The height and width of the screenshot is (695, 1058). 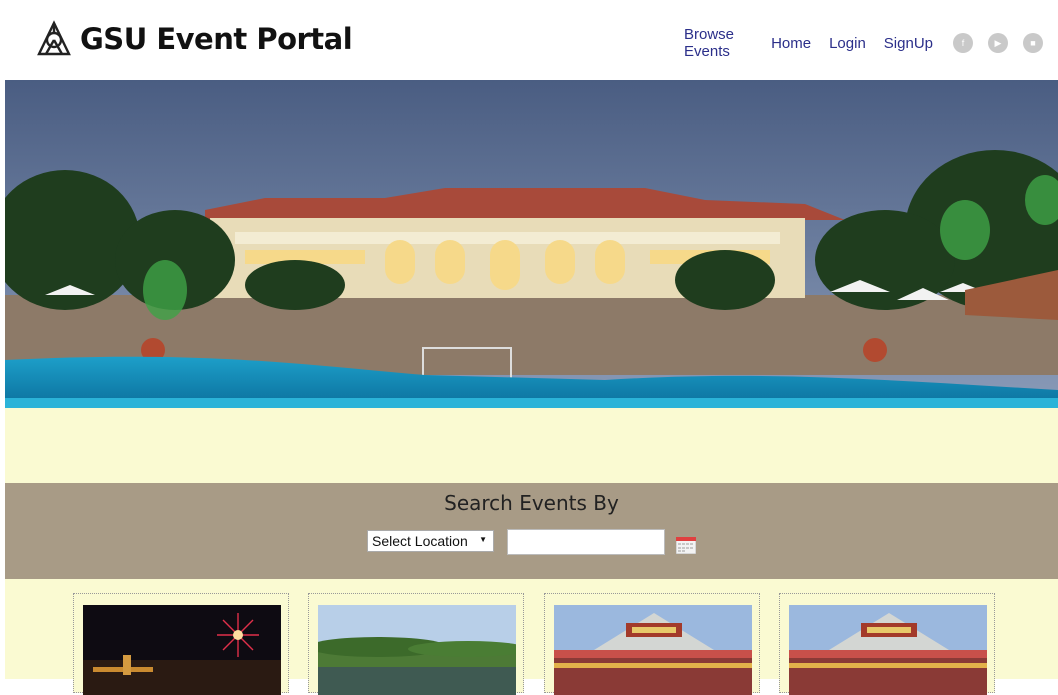 I want to click on logo: GSU Event Portal, so click(x=194, y=39).